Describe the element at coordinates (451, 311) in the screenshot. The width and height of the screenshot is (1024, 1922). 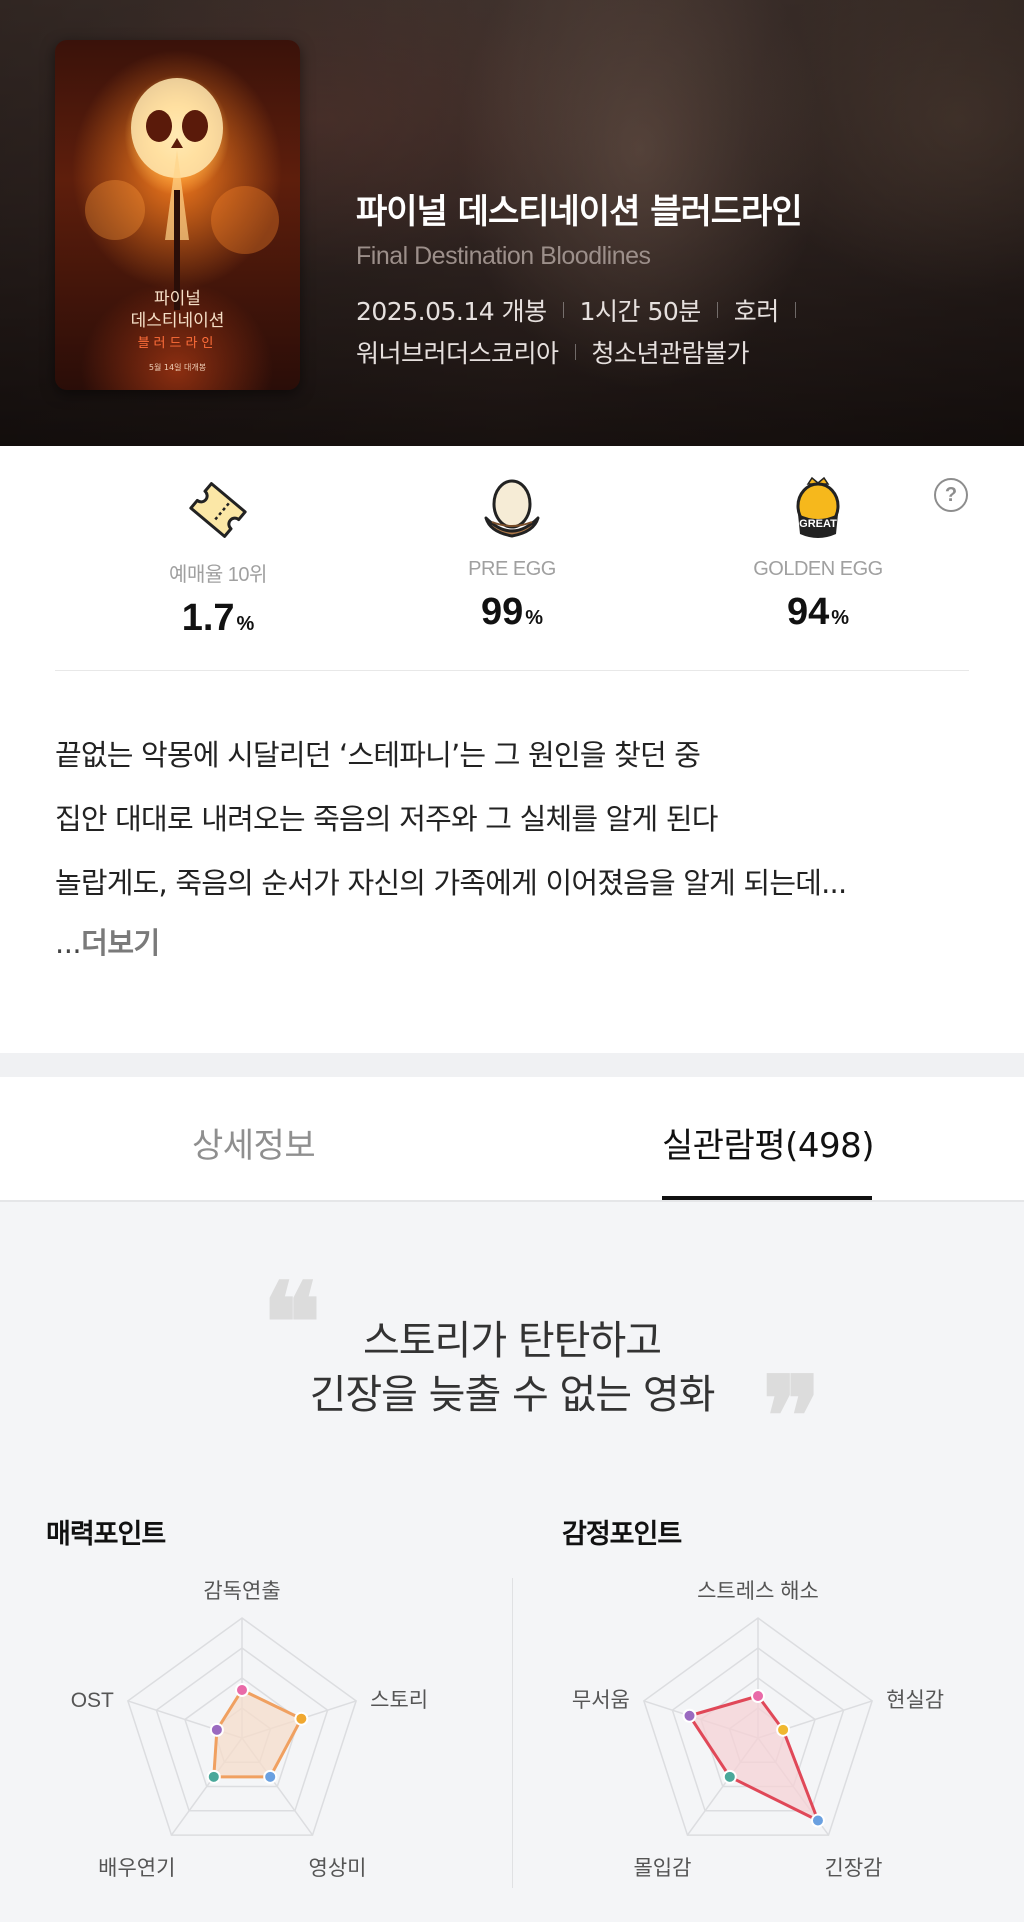
I see `release-date: 2025.05.14 개봉` at that location.